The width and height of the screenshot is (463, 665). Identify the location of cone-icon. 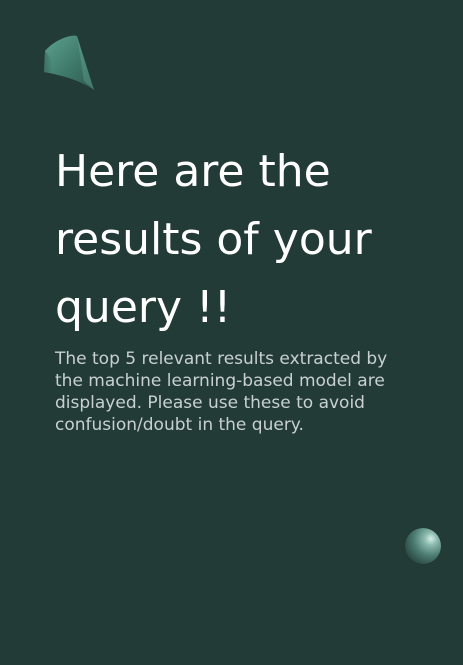
(69, 62).